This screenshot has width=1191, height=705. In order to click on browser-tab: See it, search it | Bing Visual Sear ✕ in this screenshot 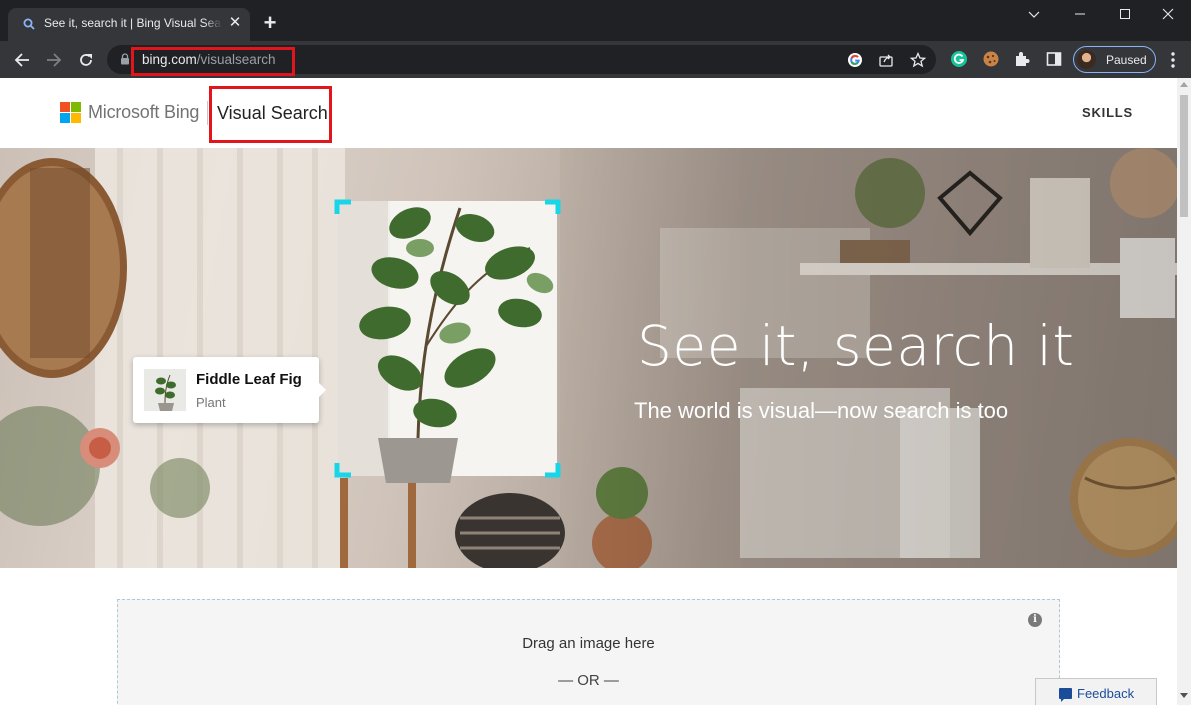, I will do `click(129, 24)`.